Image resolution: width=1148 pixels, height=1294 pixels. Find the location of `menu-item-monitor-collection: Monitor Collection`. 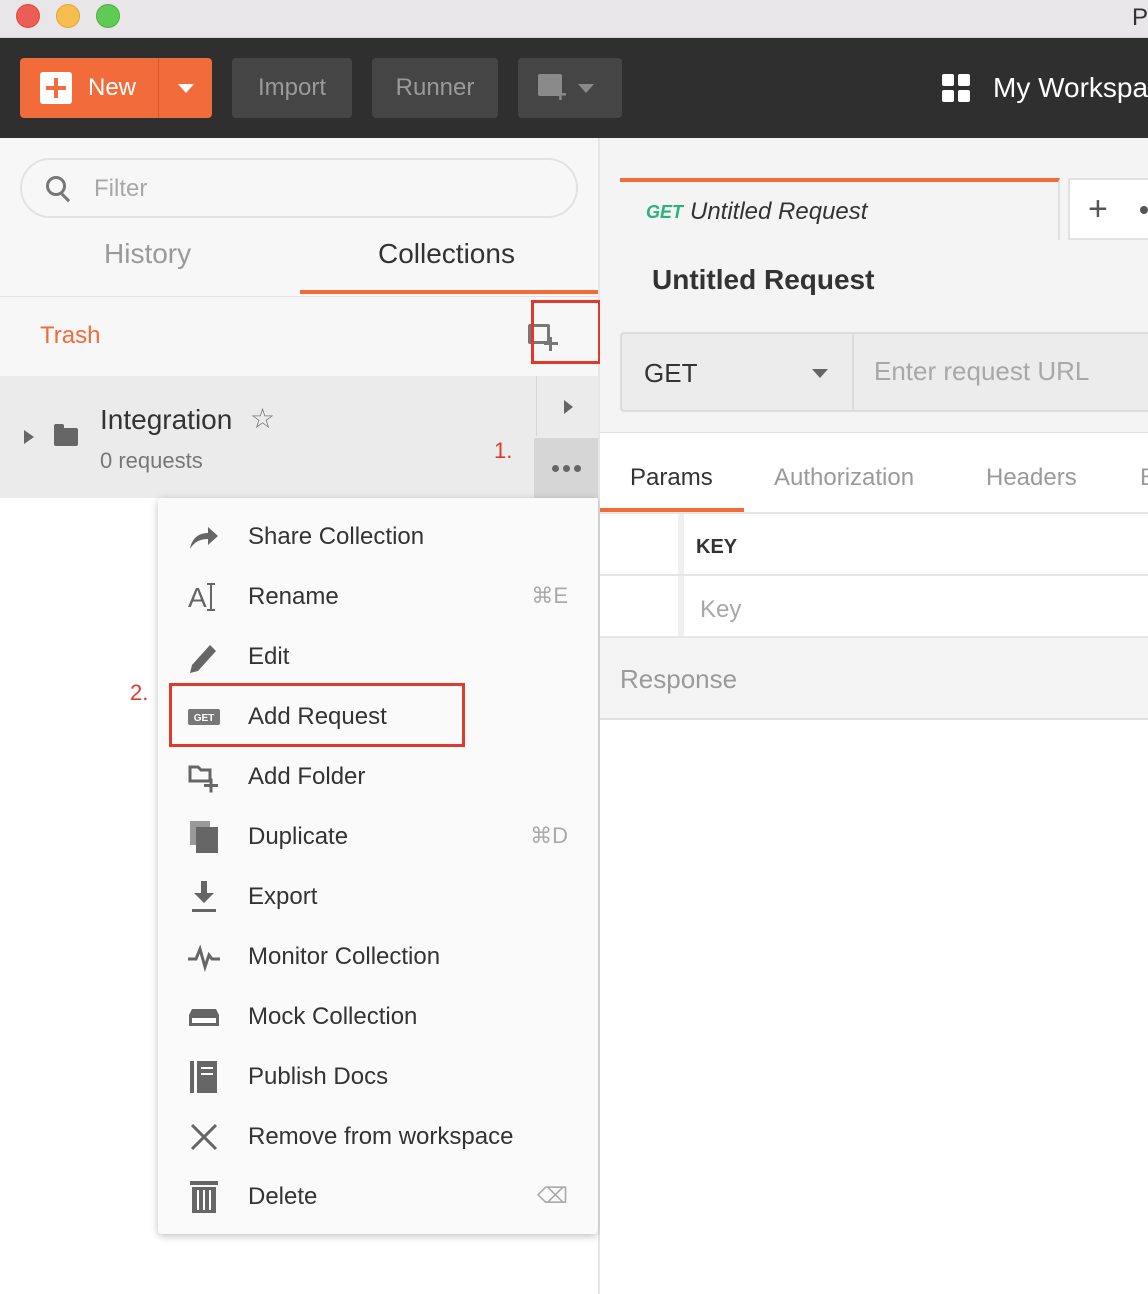

menu-item-monitor-collection: Monitor Collection is located at coordinates (378, 957).